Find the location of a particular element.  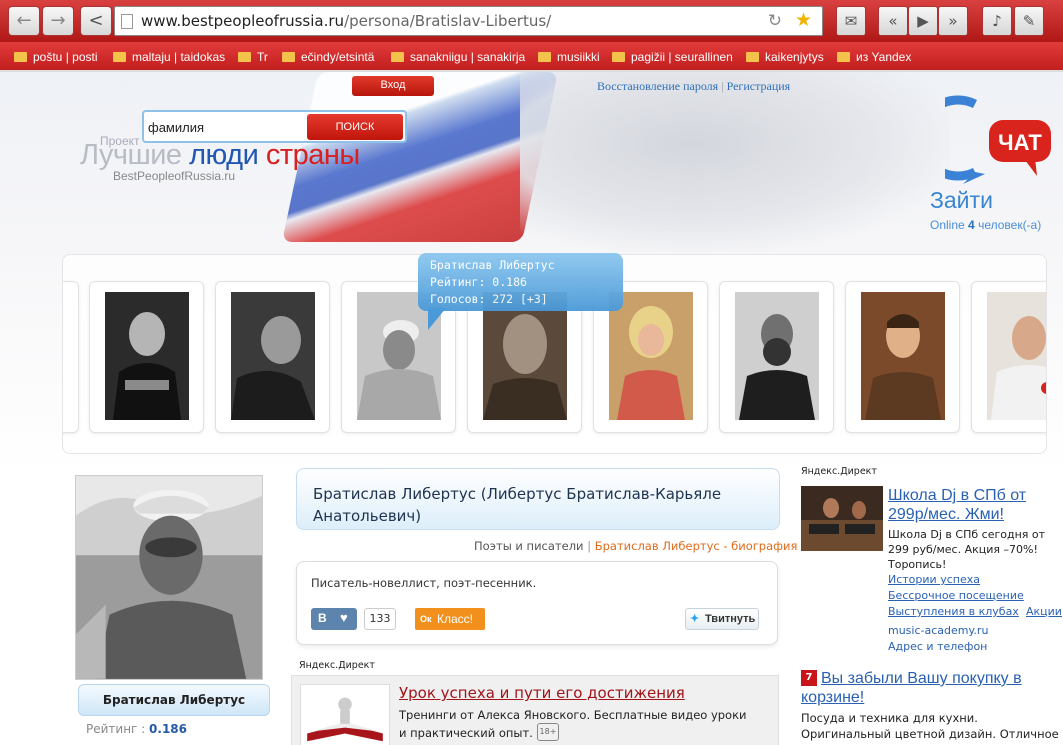

url-path: /persona/Bratislav-Libertus/ is located at coordinates (448, 21).